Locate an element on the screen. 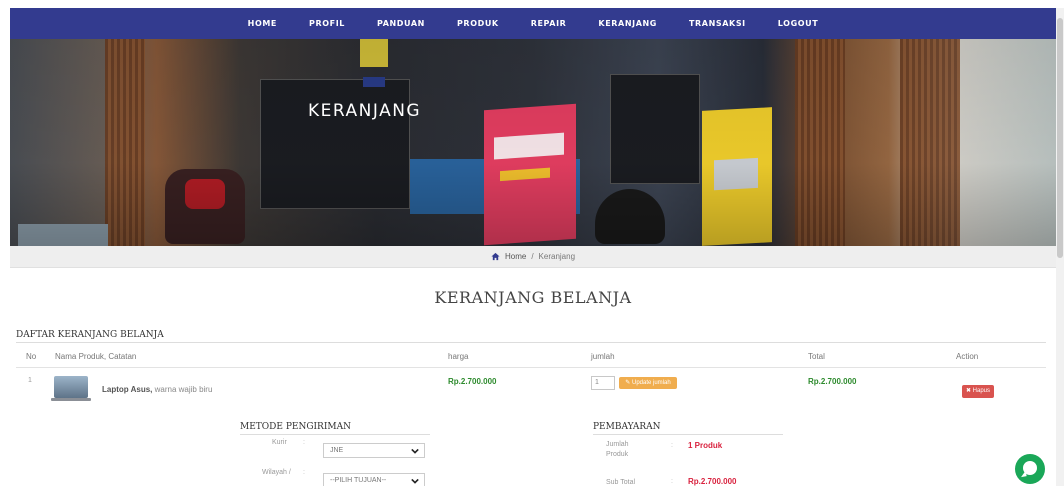 Image resolution: width=1064 pixels, height=486 pixels. cart-section-title: DAFTAR KERANJANG BELANJA is located at coordinates (90, 335).